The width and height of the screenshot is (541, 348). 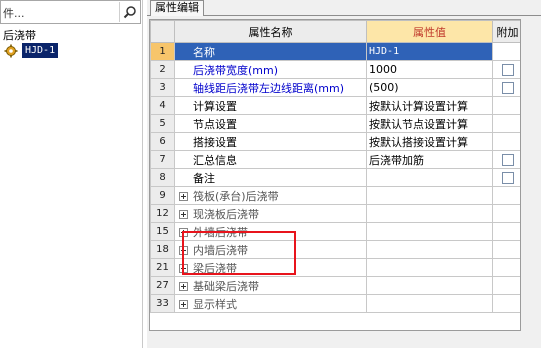 What do you see at coordinates (162, 51) in the screenshot?
I see `row-number: 1` at bounding box center [162, 51].